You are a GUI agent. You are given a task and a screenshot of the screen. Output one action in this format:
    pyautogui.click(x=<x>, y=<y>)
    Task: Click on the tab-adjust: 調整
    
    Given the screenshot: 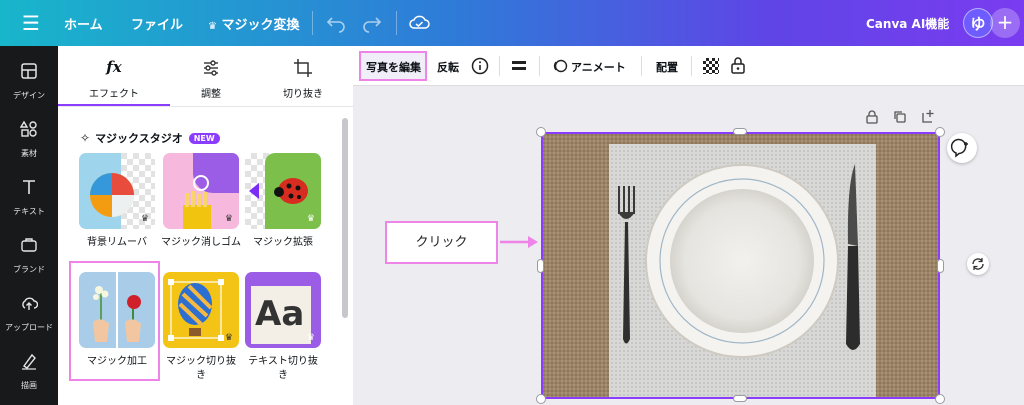 What is the action you would take?
    pyautogui.click(x=211, y=76)
    